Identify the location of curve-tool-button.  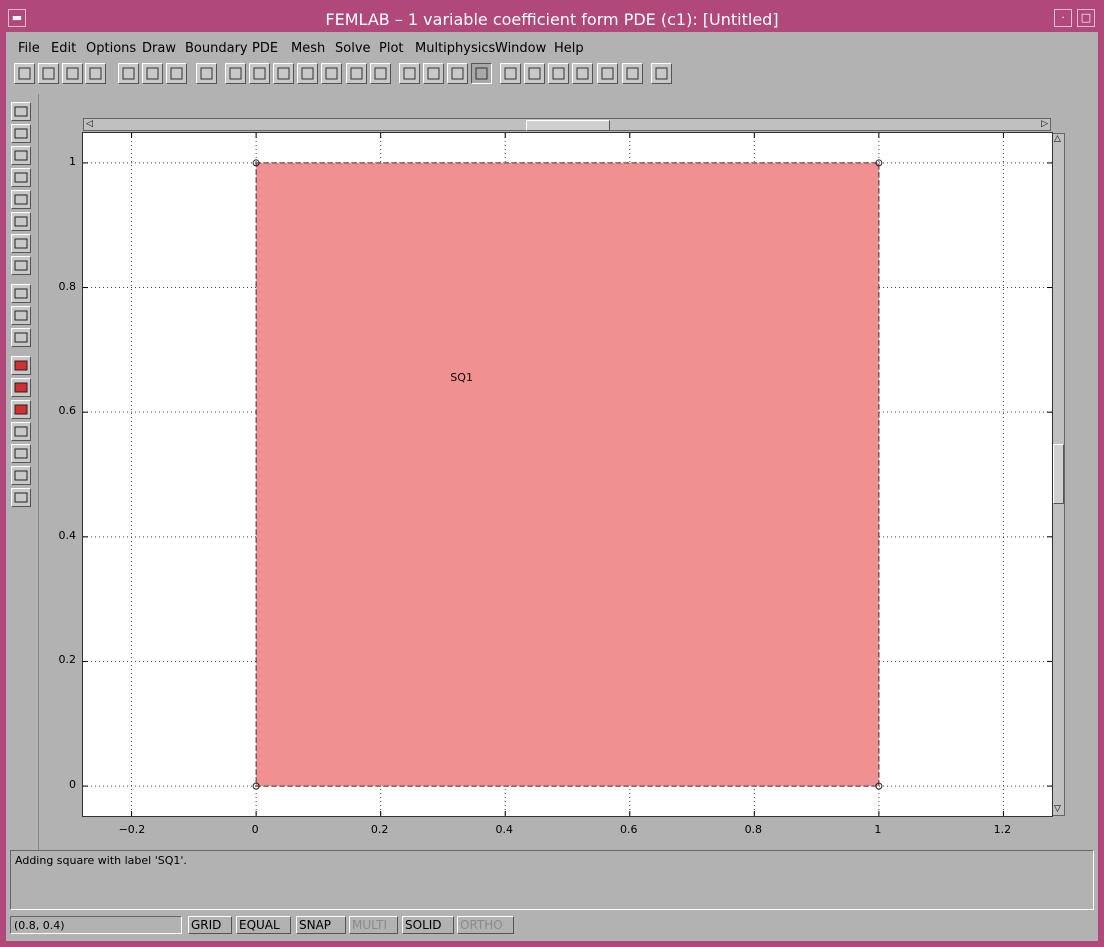
(21, 265).